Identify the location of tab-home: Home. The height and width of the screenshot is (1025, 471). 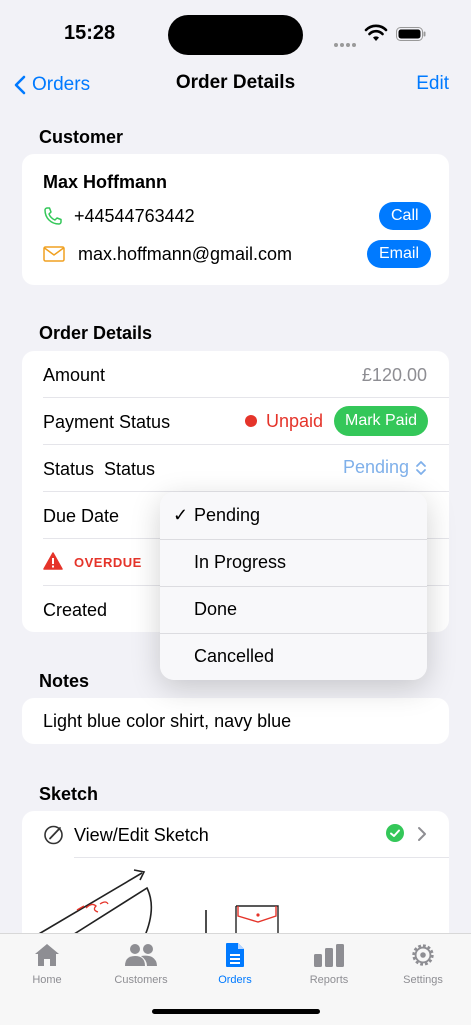
(47, 964).